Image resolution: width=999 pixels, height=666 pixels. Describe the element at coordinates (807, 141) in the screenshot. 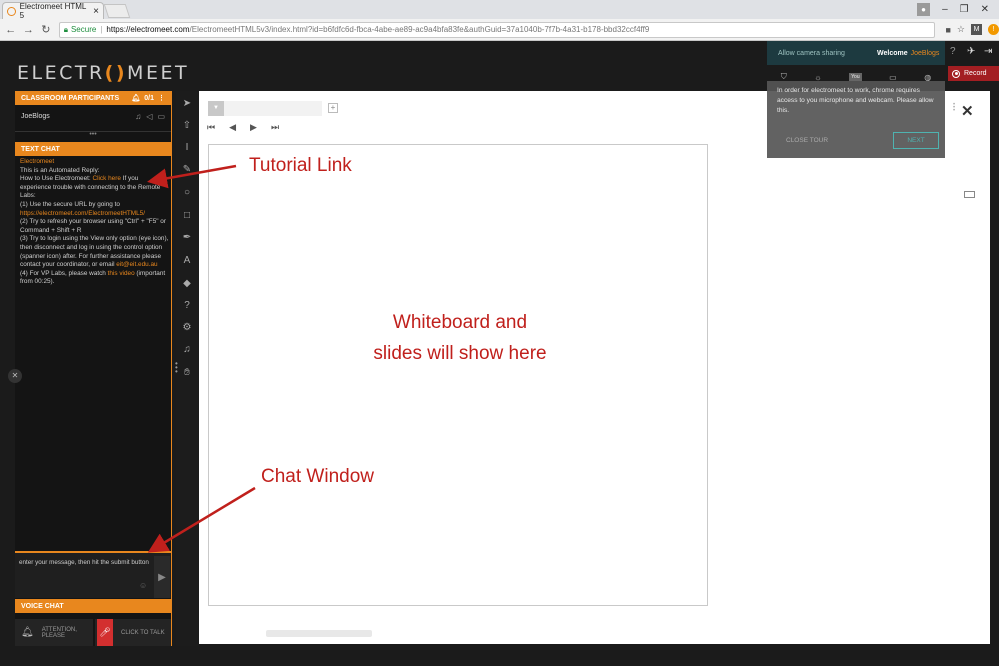

I see `close-tour-button: CLOSE TOUR` at that location.